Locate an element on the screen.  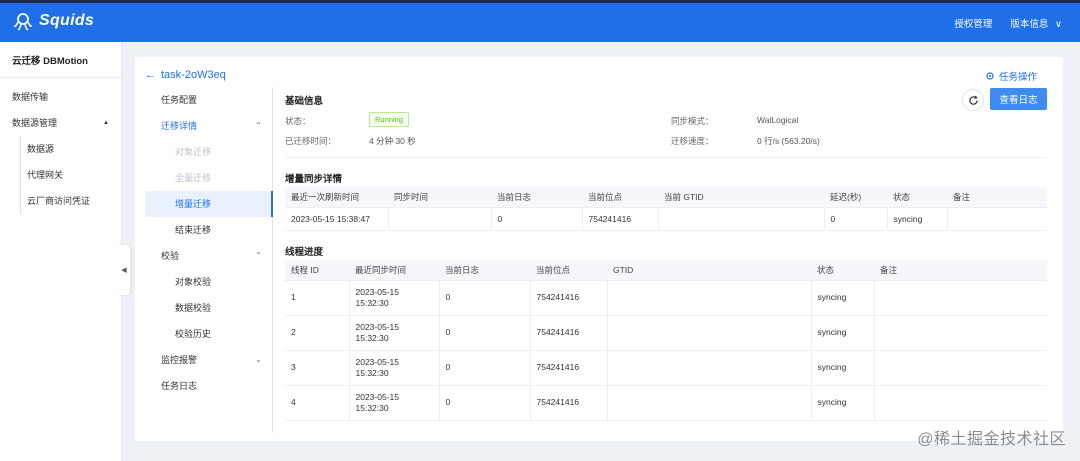
brand-name: Squids is located at coordinates (67, 20).